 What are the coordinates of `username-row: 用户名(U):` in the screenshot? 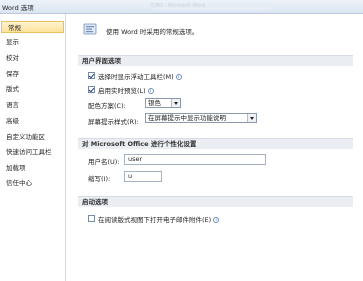 It's located at (104, 161).